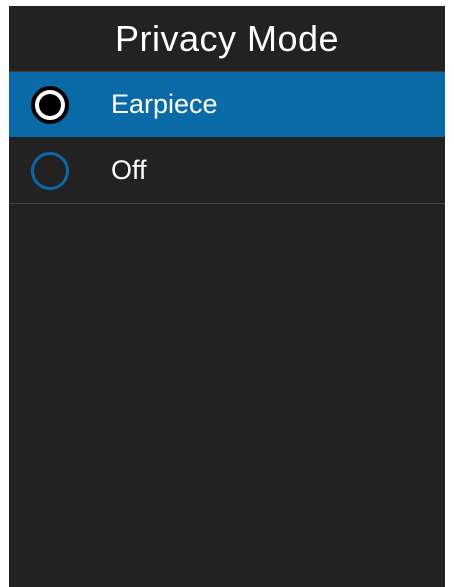 The width and height of the screenshot is (454, 587). I want to click on radio-unchecked-icon, so click(50, 170).